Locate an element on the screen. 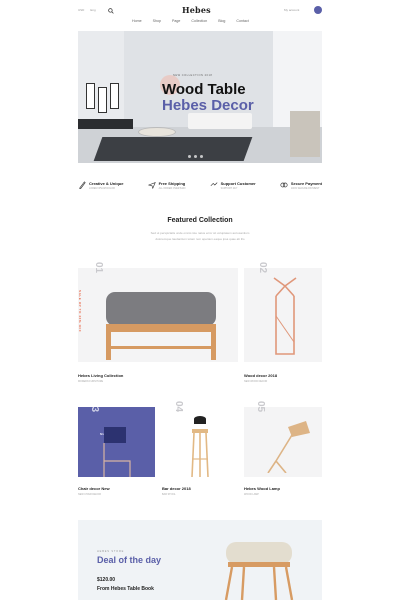 The height and width of the screenshot is (600, 400). ottoman-image is located at coordinates (161, 326).